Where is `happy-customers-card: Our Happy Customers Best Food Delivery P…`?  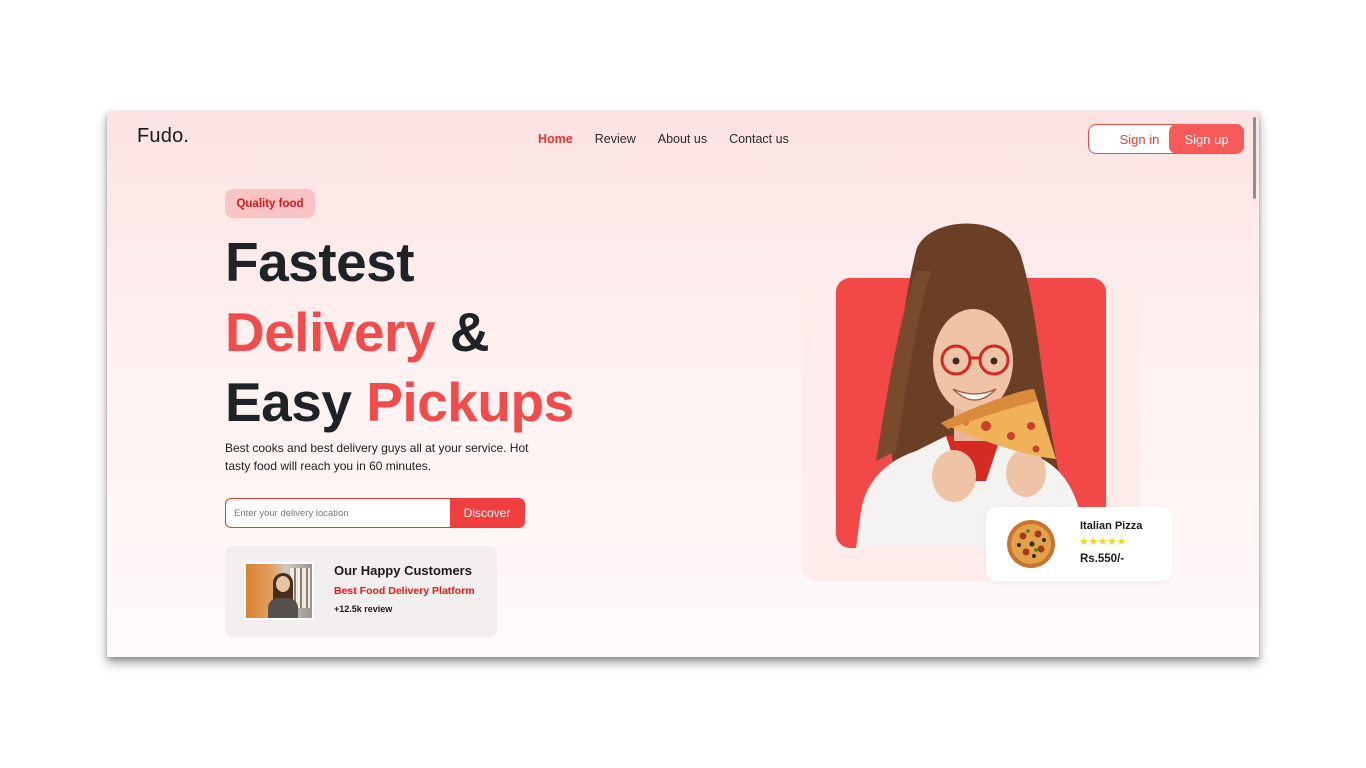
happy-customers-card: Our Happy Customers Best Food Delivery P… is located at coordinates (361, 591).